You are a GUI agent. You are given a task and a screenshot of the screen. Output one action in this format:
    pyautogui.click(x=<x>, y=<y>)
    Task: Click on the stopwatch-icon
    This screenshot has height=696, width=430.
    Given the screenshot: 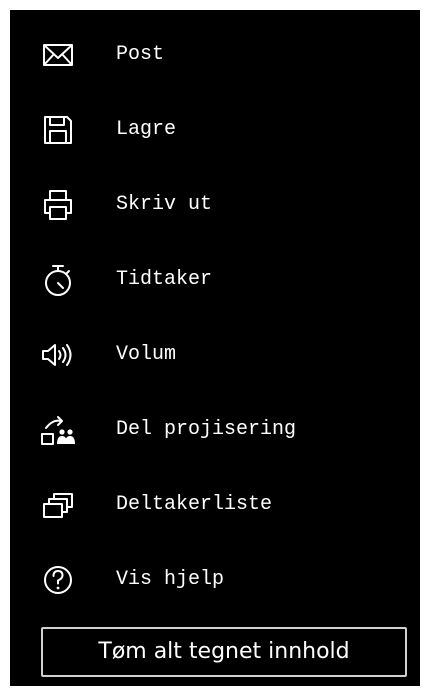 What is the action you would take?
    pyautogui.click(x=58, y=280)
    